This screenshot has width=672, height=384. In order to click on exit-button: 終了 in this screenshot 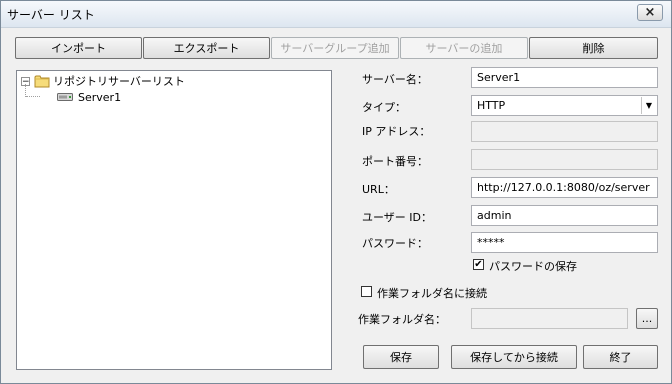, I will do `click(620, 357)`.